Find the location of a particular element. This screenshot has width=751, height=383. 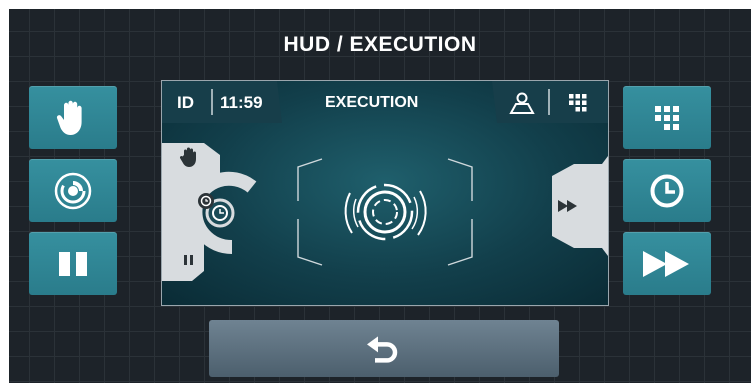

right-forward-tab is located at coordinates (576, 206).